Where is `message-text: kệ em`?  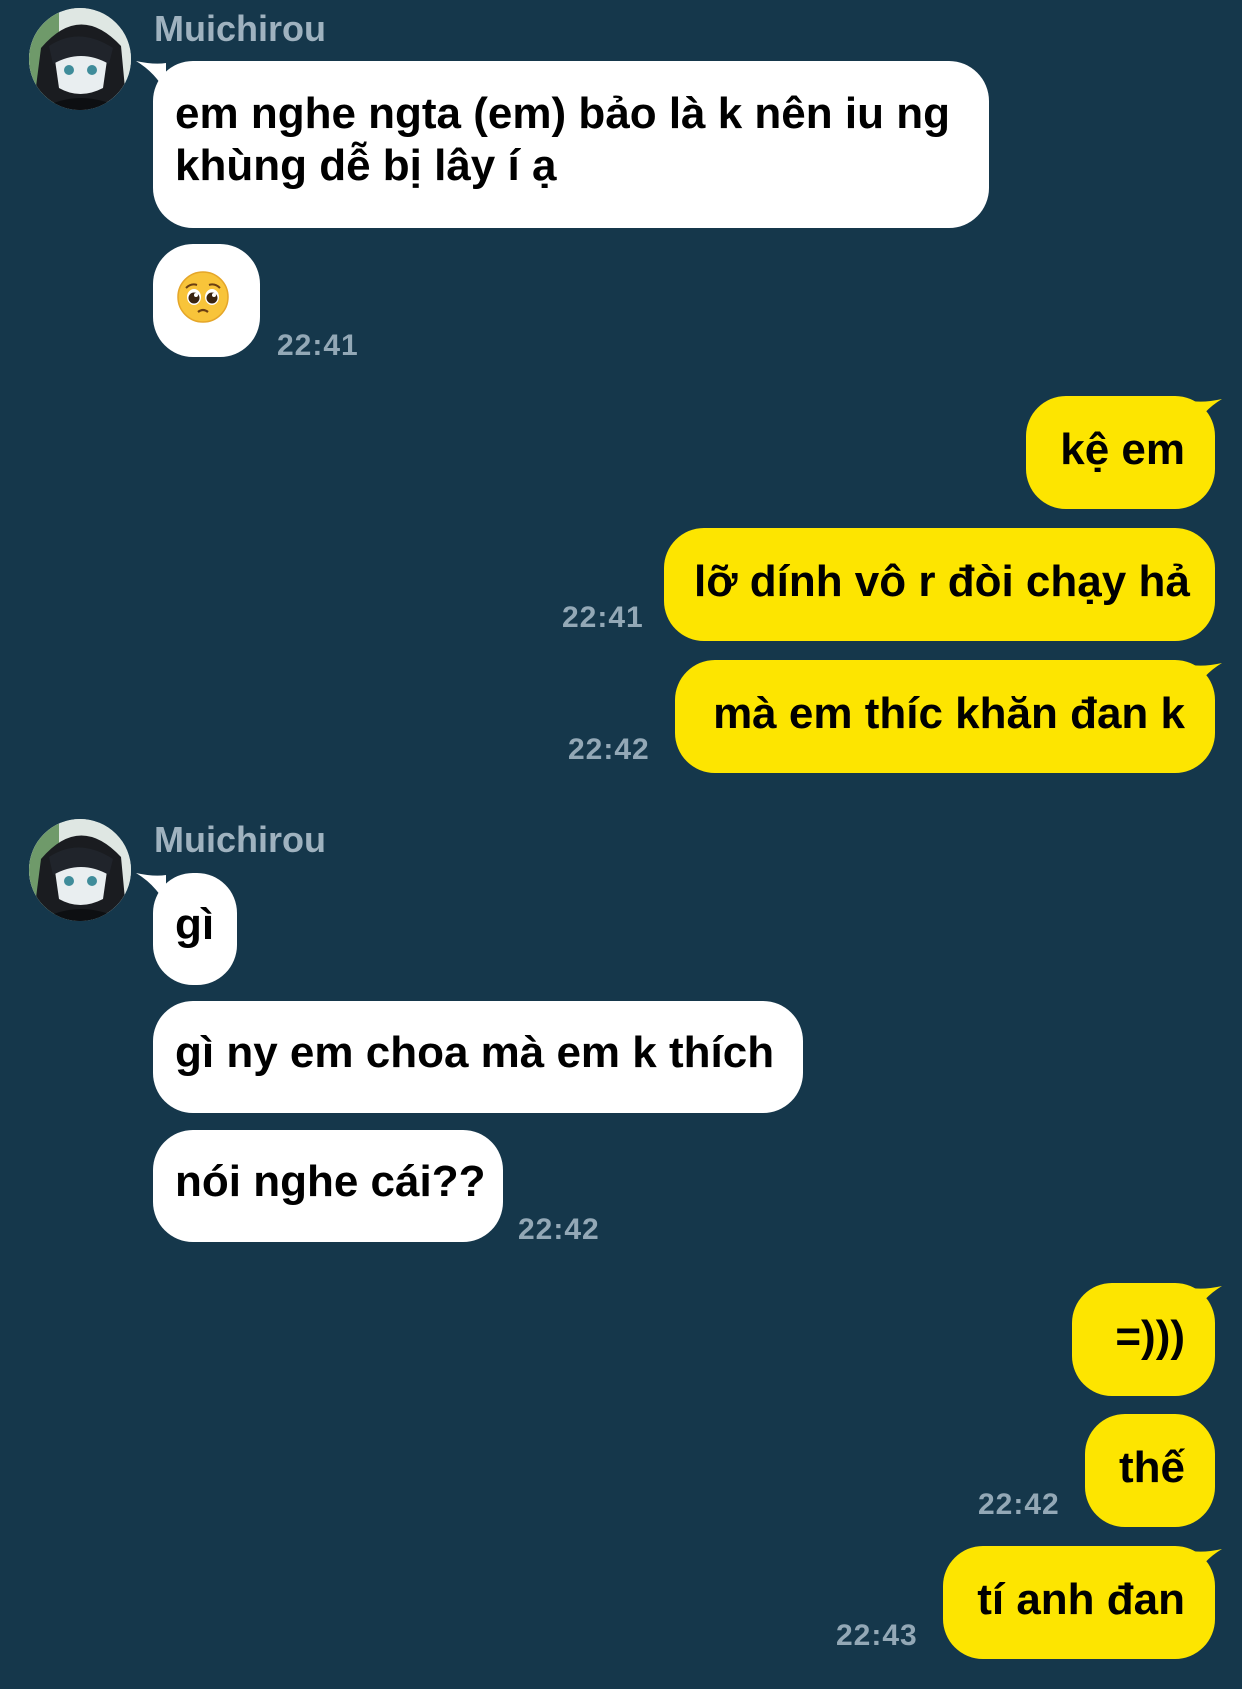 message-text: kệ em is located at coordinates (1122, 449).